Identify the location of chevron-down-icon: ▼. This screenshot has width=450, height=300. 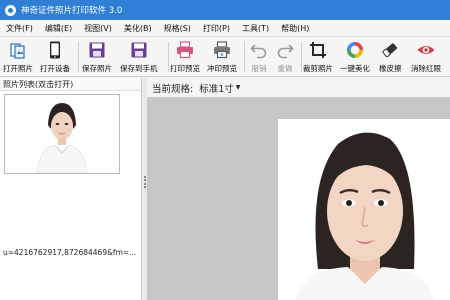
(238, 87).